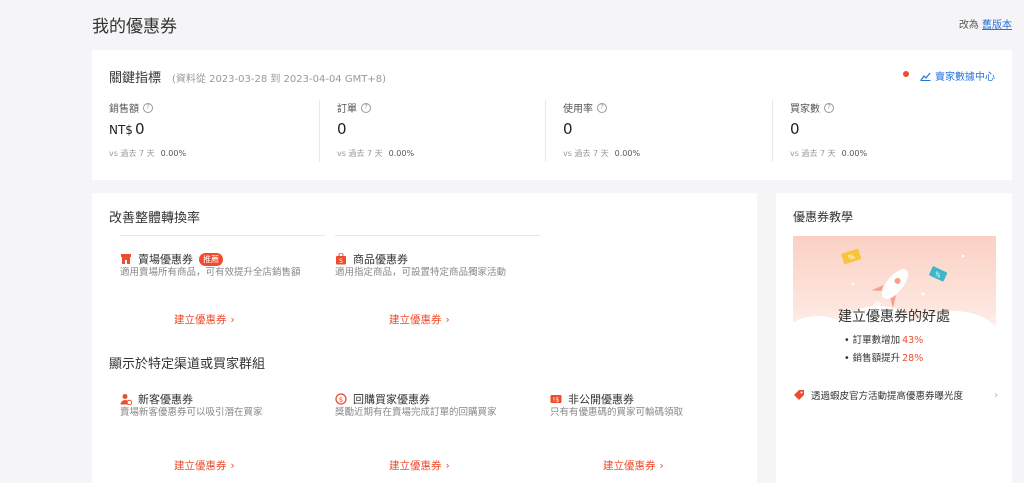  I want to click on benefit-sales: • 銷售額提升 28%, so click(883, 357).